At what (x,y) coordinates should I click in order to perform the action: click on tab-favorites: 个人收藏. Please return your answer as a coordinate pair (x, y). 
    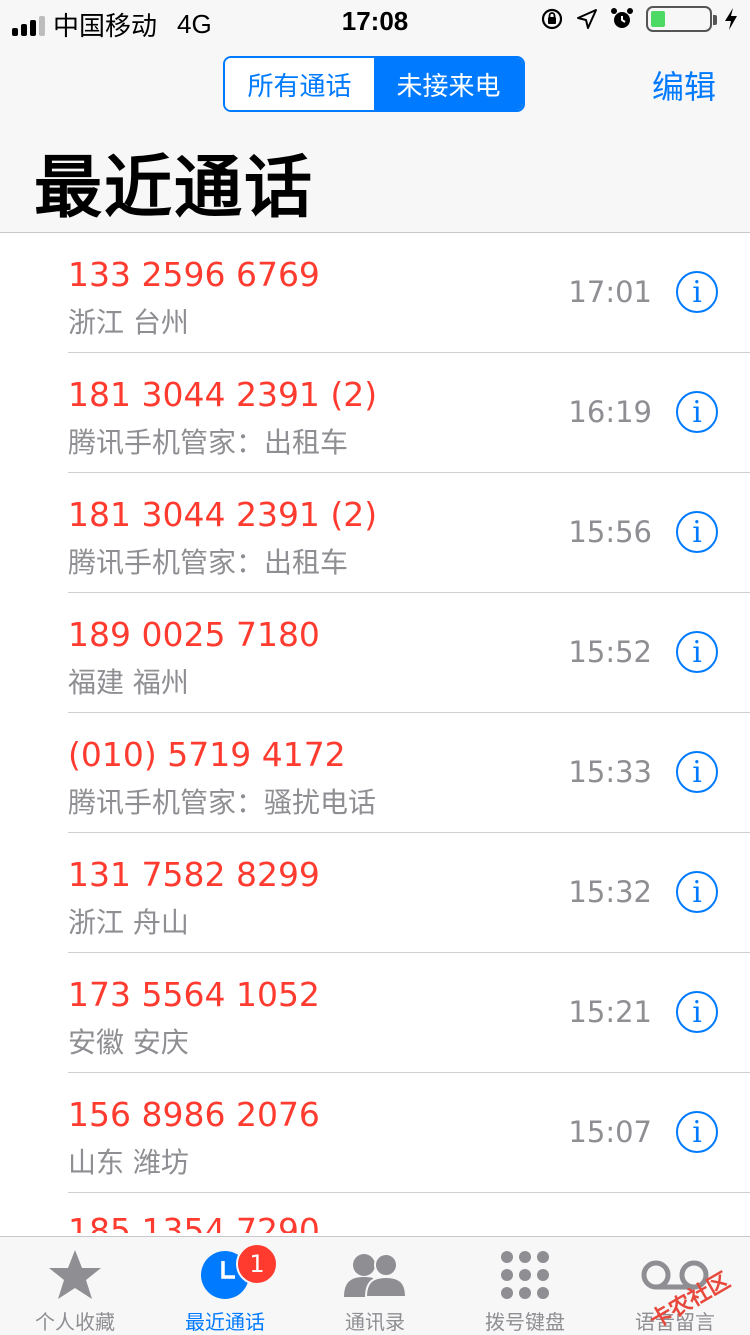
    Looking at the image, I should click on (75, 1286).